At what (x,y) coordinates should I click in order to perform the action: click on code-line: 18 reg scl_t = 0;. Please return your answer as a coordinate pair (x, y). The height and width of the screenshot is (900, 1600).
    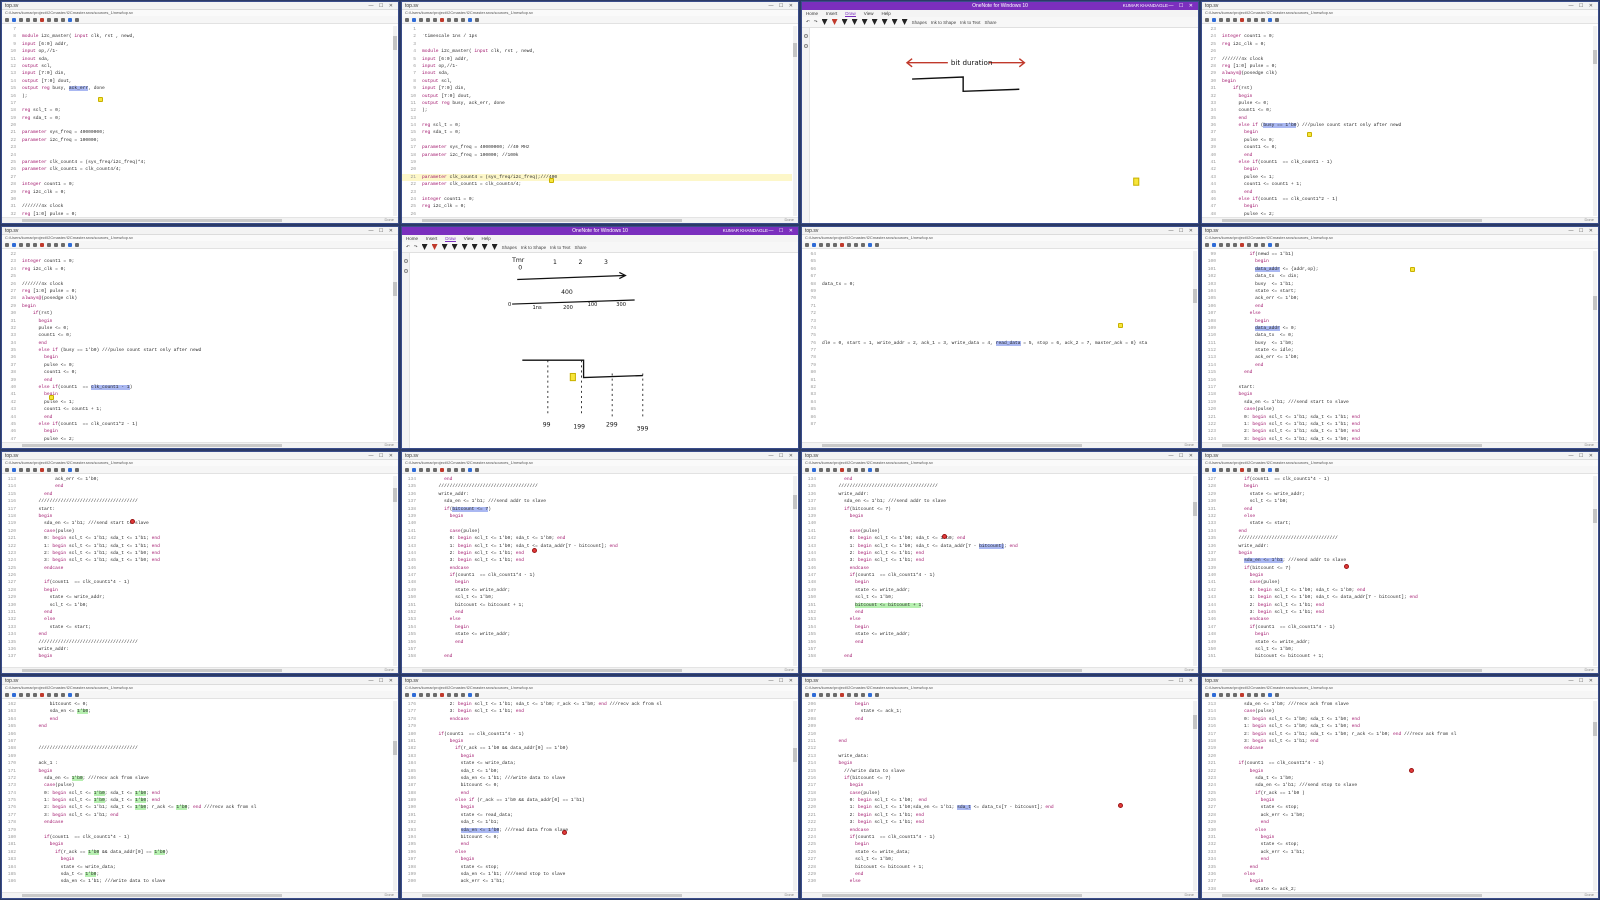
    Looking at the image, I should click on (197, 110).